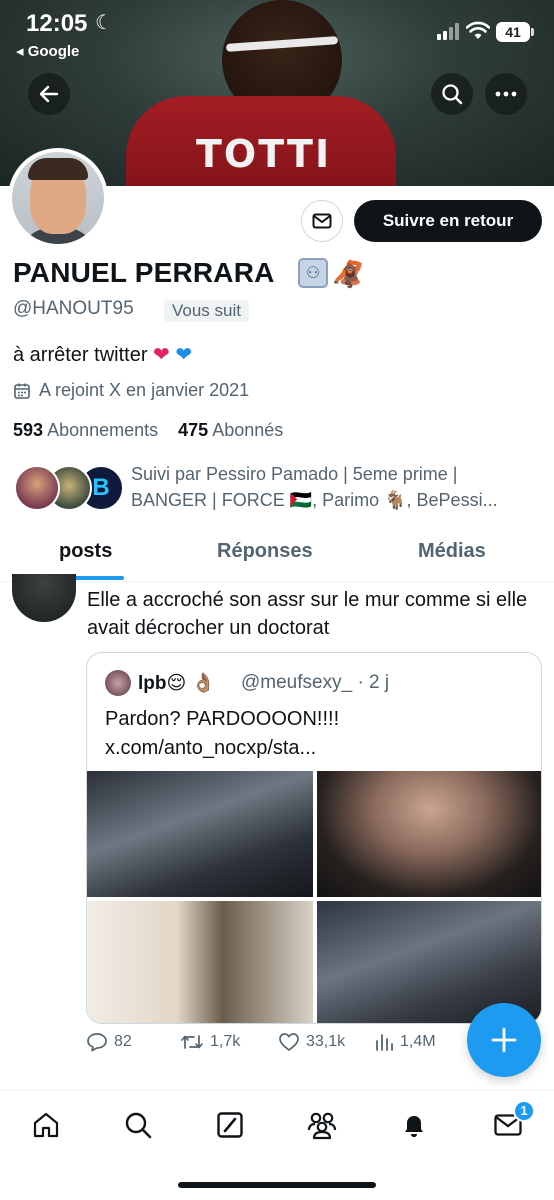 The height and width of the screenshot is (1200, 554). What do you see at coordinates (515, 32) in the screenshot?
I see `battery-icon: 41` at bounding box center [515, 32].